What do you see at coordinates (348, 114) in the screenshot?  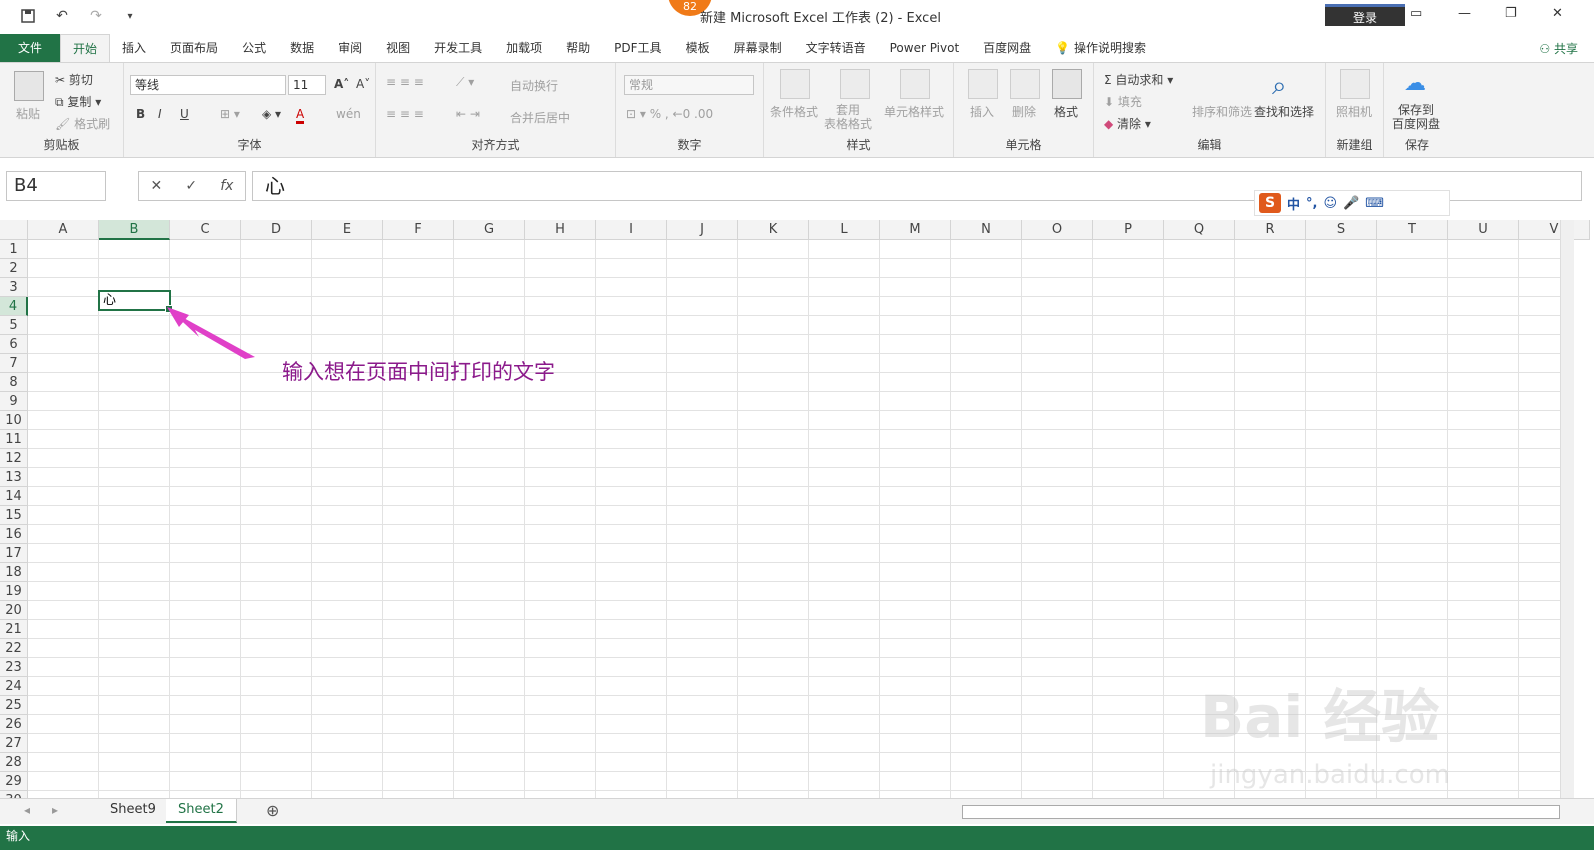 I see `phonetic-icon: wén` at bounding box center [348, 114].